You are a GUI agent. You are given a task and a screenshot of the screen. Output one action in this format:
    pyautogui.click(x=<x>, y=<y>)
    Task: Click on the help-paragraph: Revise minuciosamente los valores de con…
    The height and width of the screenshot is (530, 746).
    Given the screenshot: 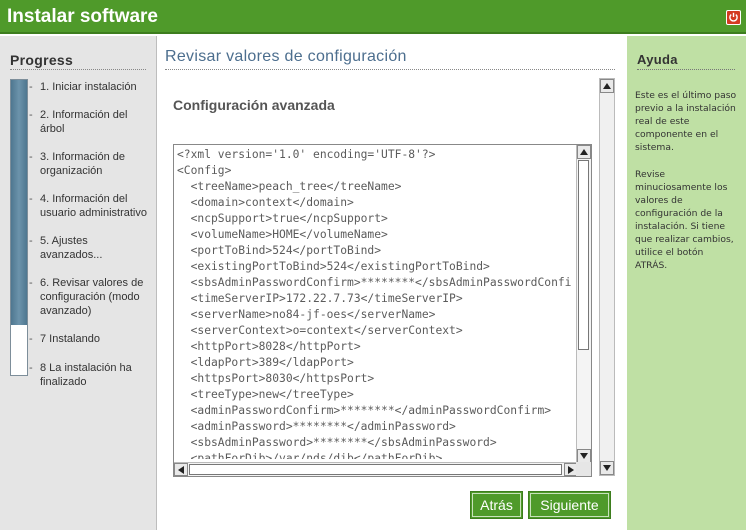 What is the action you would take?
    pyautogui.click(x=684, y=220)
    